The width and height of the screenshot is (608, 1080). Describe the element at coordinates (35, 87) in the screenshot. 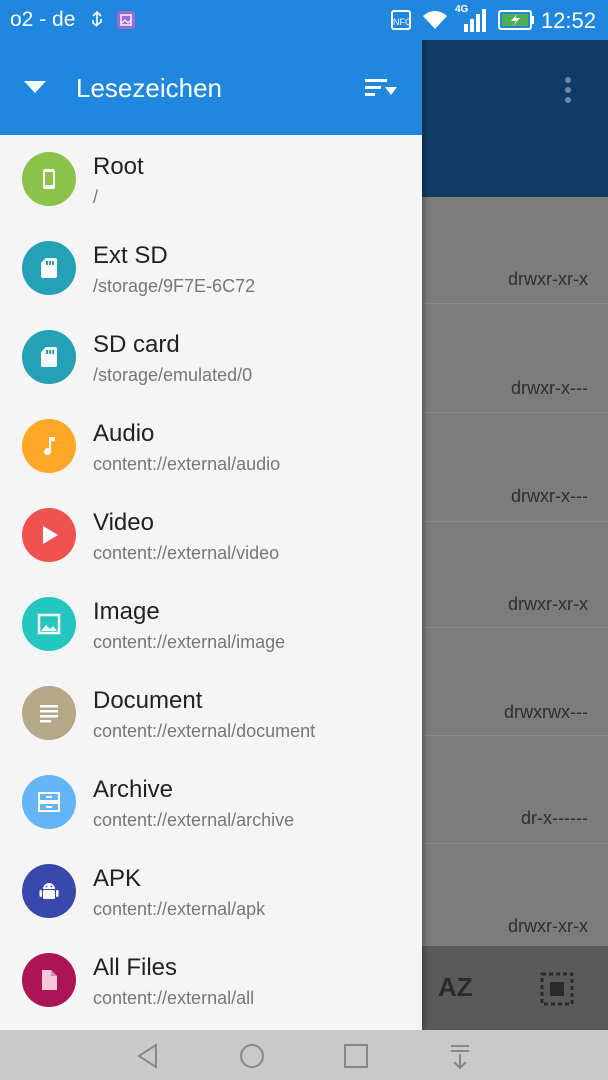

I see `dropdown-arrow-icon` at that location.